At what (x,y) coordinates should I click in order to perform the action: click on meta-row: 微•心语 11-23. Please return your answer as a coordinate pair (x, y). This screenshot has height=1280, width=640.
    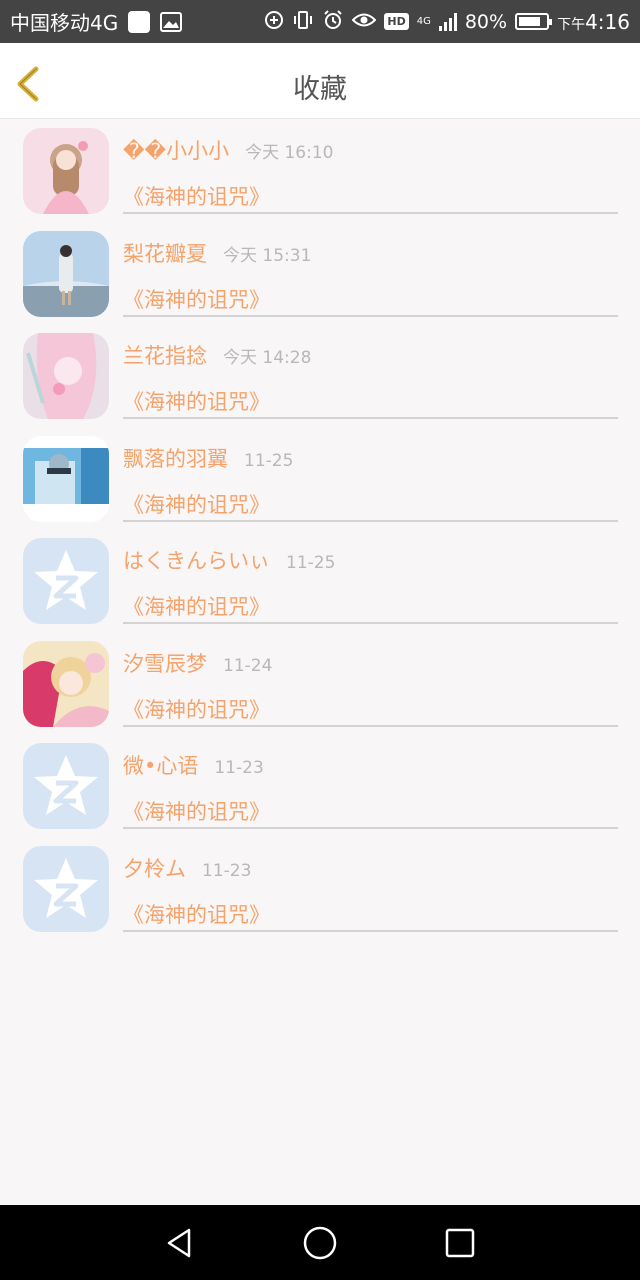
    Looking at the image, I should click on (193, 765).